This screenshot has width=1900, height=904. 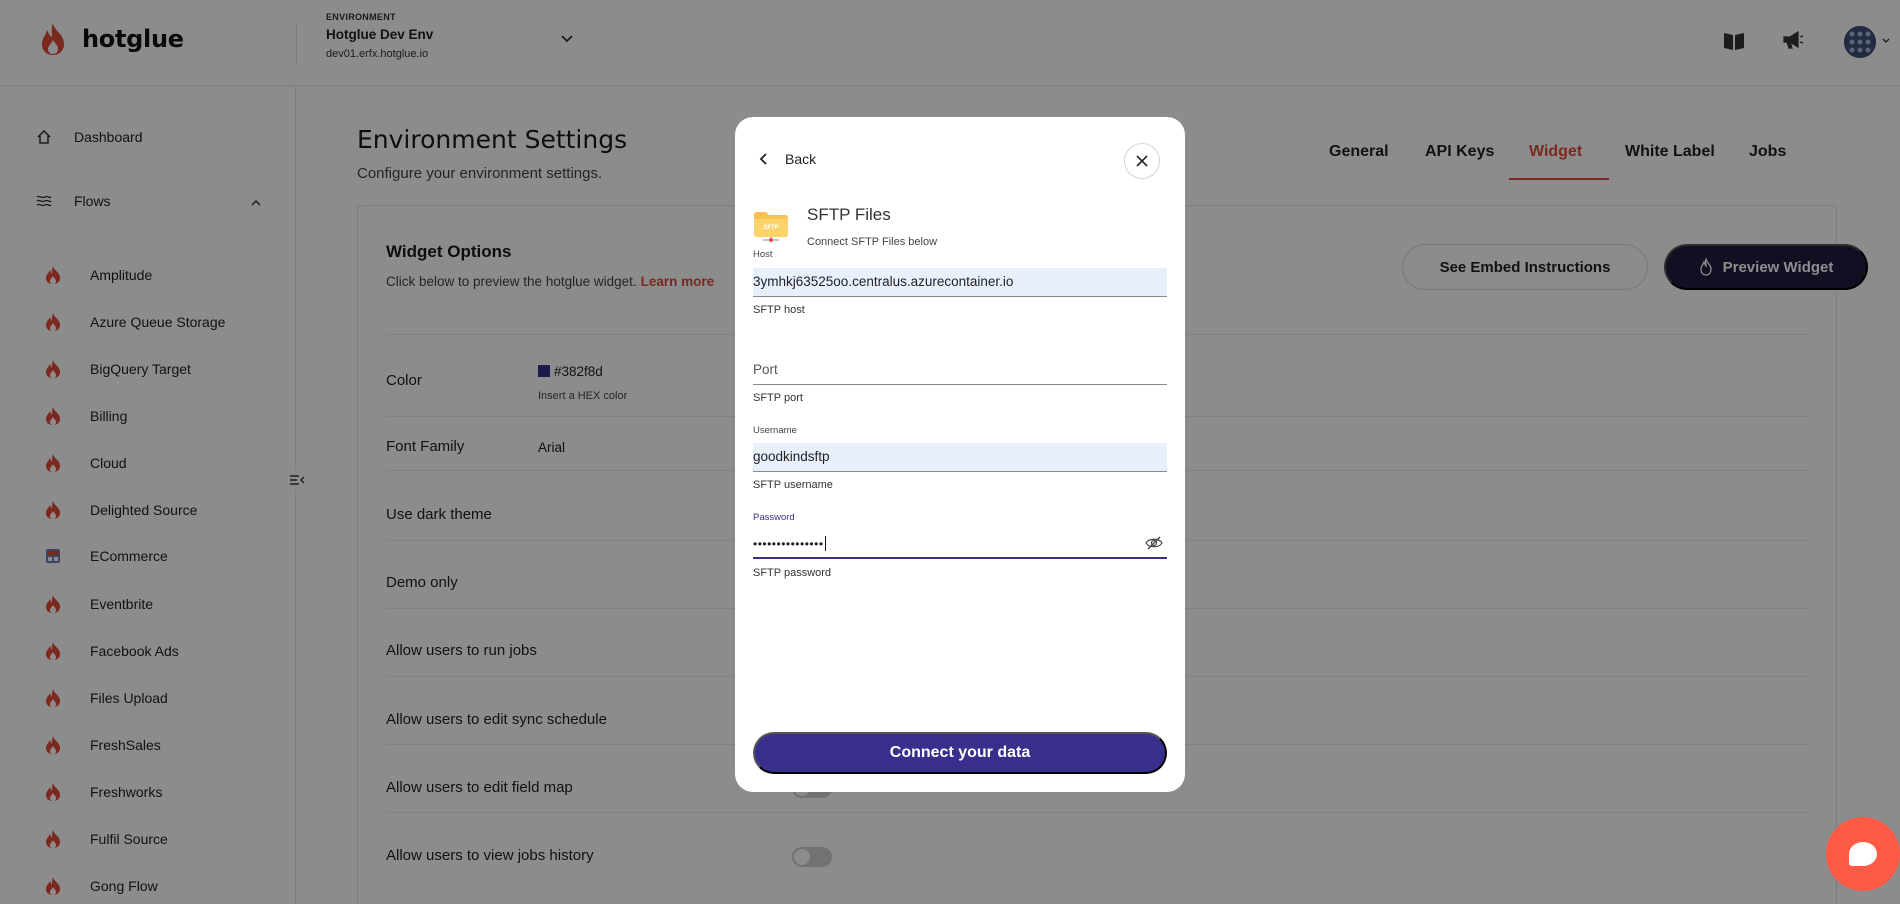 I want to click on eye-slash-icon, so click(x=1154, y=543).